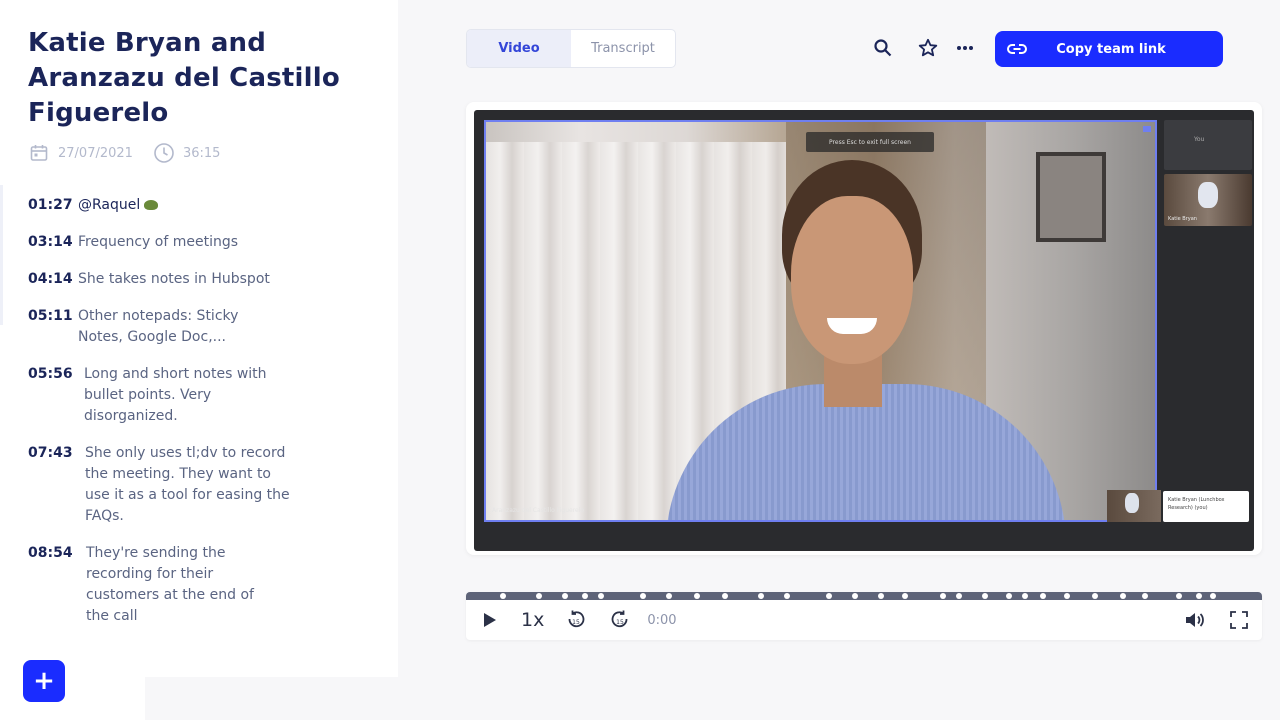 Image resolution: width=1280 pixels, height=720 pixels. I want to click on note-item: 04:14 She takes notes in Hubspot, so click(173, 279).